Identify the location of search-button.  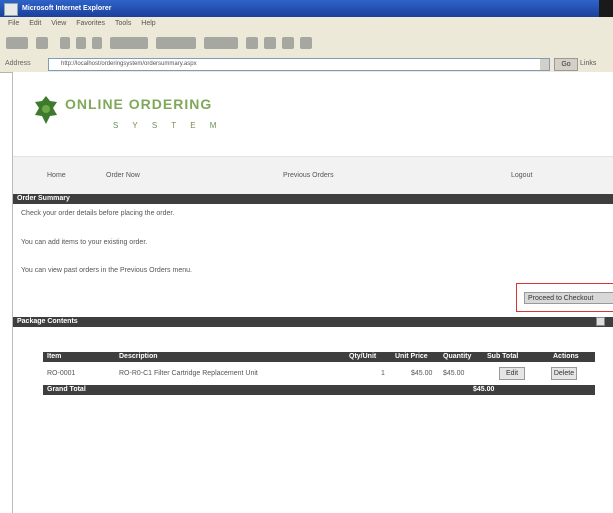
(129, 43).